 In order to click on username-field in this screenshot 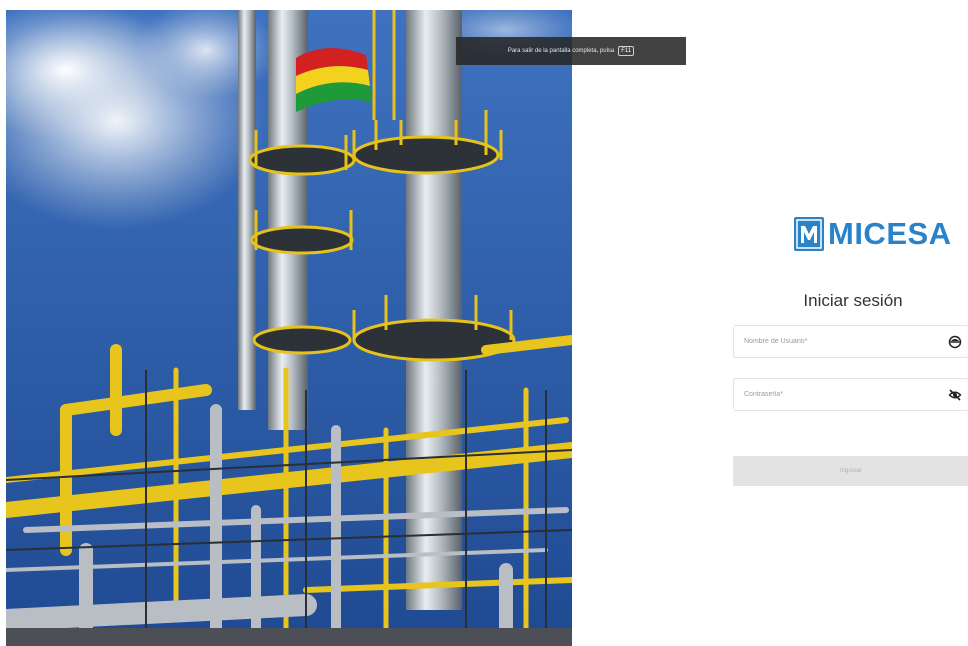, I will do `click(850, 341)`.